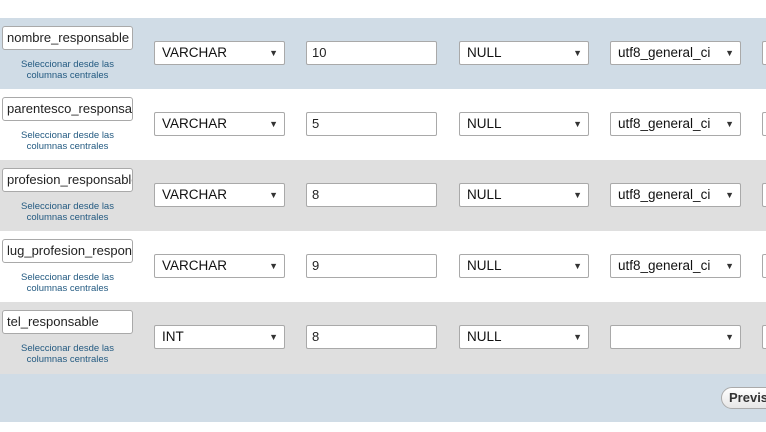 This screenshot has height=432, width=766. Describe the element at coordinates (383, 9) in the screenshot. I see `top-strip` at that location.